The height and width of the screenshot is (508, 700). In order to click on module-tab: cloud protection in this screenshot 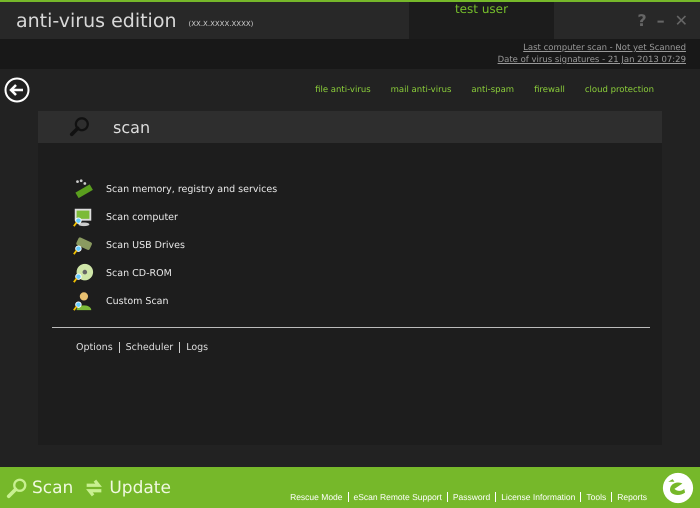, I will do `click(619, 90)`.